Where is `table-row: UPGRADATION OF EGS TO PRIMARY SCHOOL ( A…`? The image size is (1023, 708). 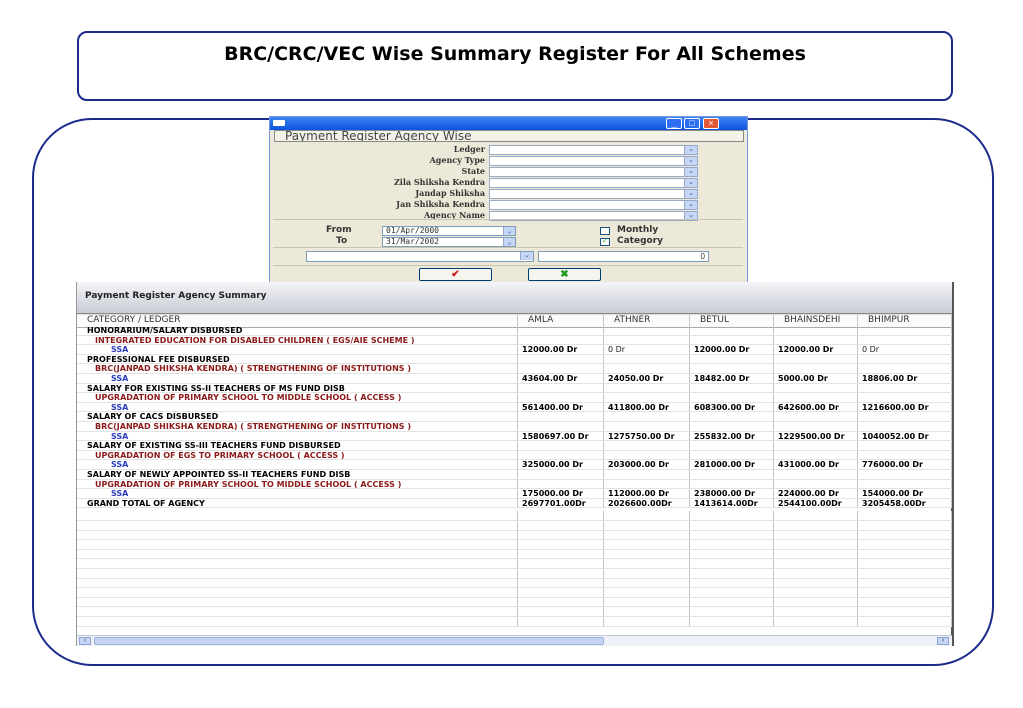 table-row: UPGRADATION OF EGS TO PRIMARY SCHOOL ( A… is located at coordinates (514, 455).